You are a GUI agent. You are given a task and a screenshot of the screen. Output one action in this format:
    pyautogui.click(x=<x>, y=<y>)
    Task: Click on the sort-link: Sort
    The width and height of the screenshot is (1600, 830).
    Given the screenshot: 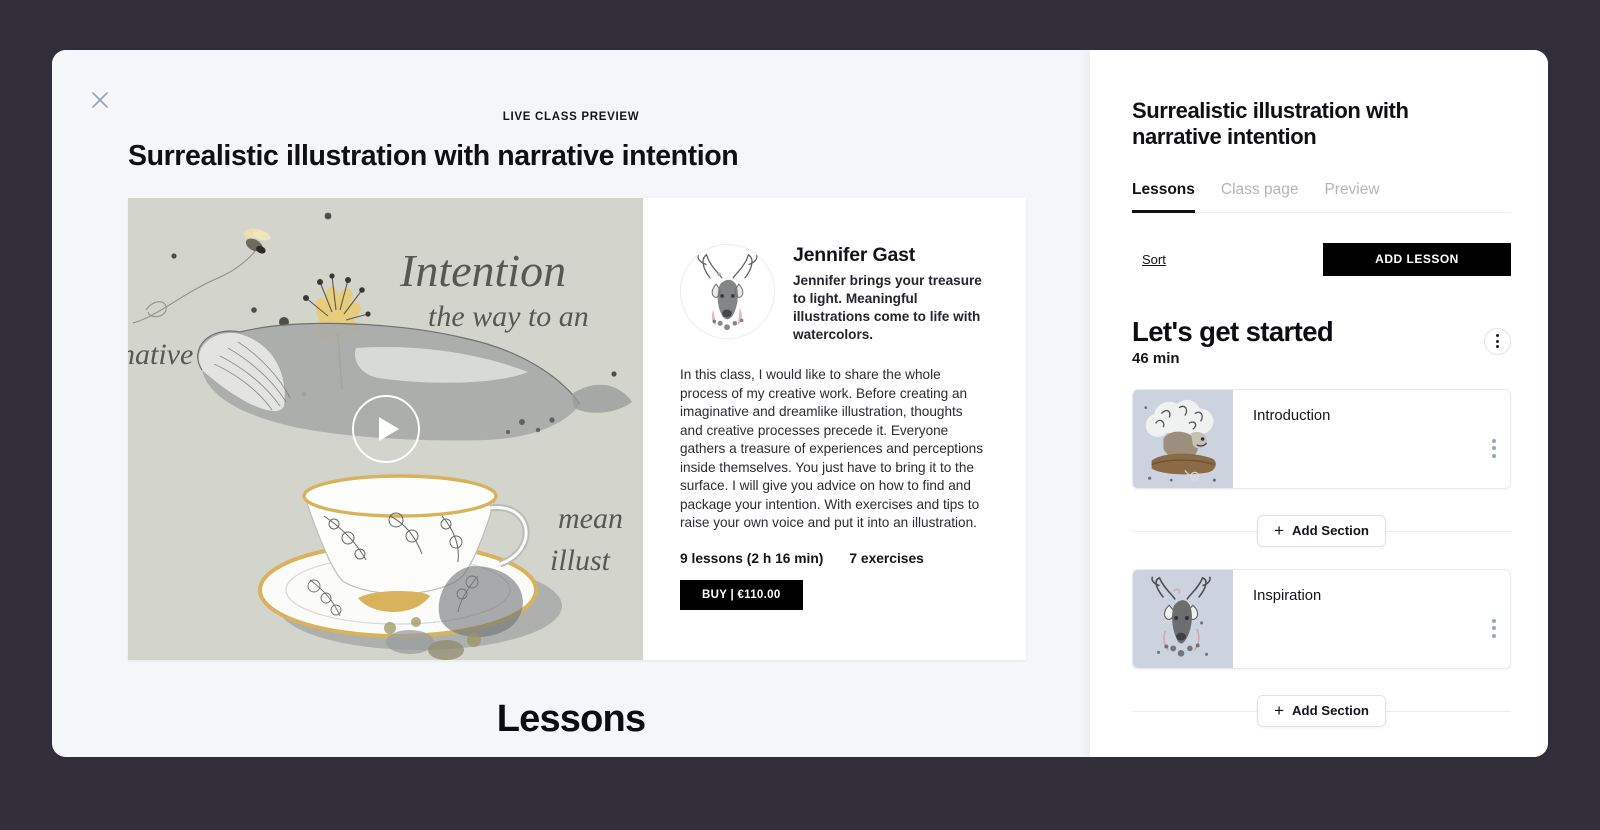 What is the action you would take?
    pyautogui.click(x=1154, y=259)
    